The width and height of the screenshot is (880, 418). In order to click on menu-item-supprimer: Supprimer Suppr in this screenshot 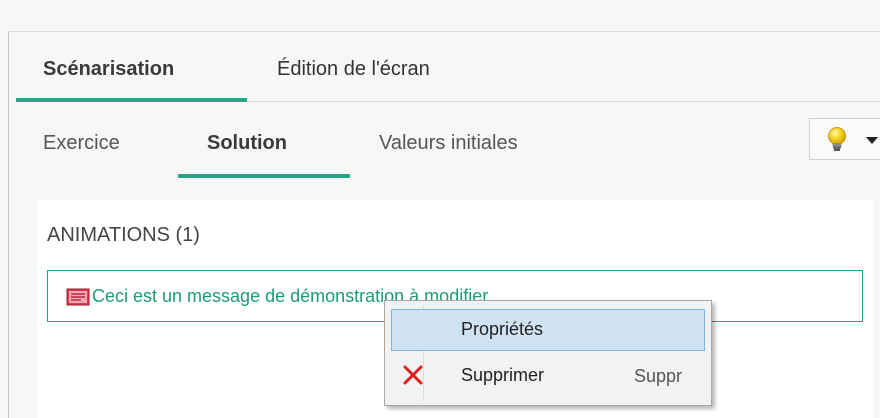, I will do `click(548, 376)`.